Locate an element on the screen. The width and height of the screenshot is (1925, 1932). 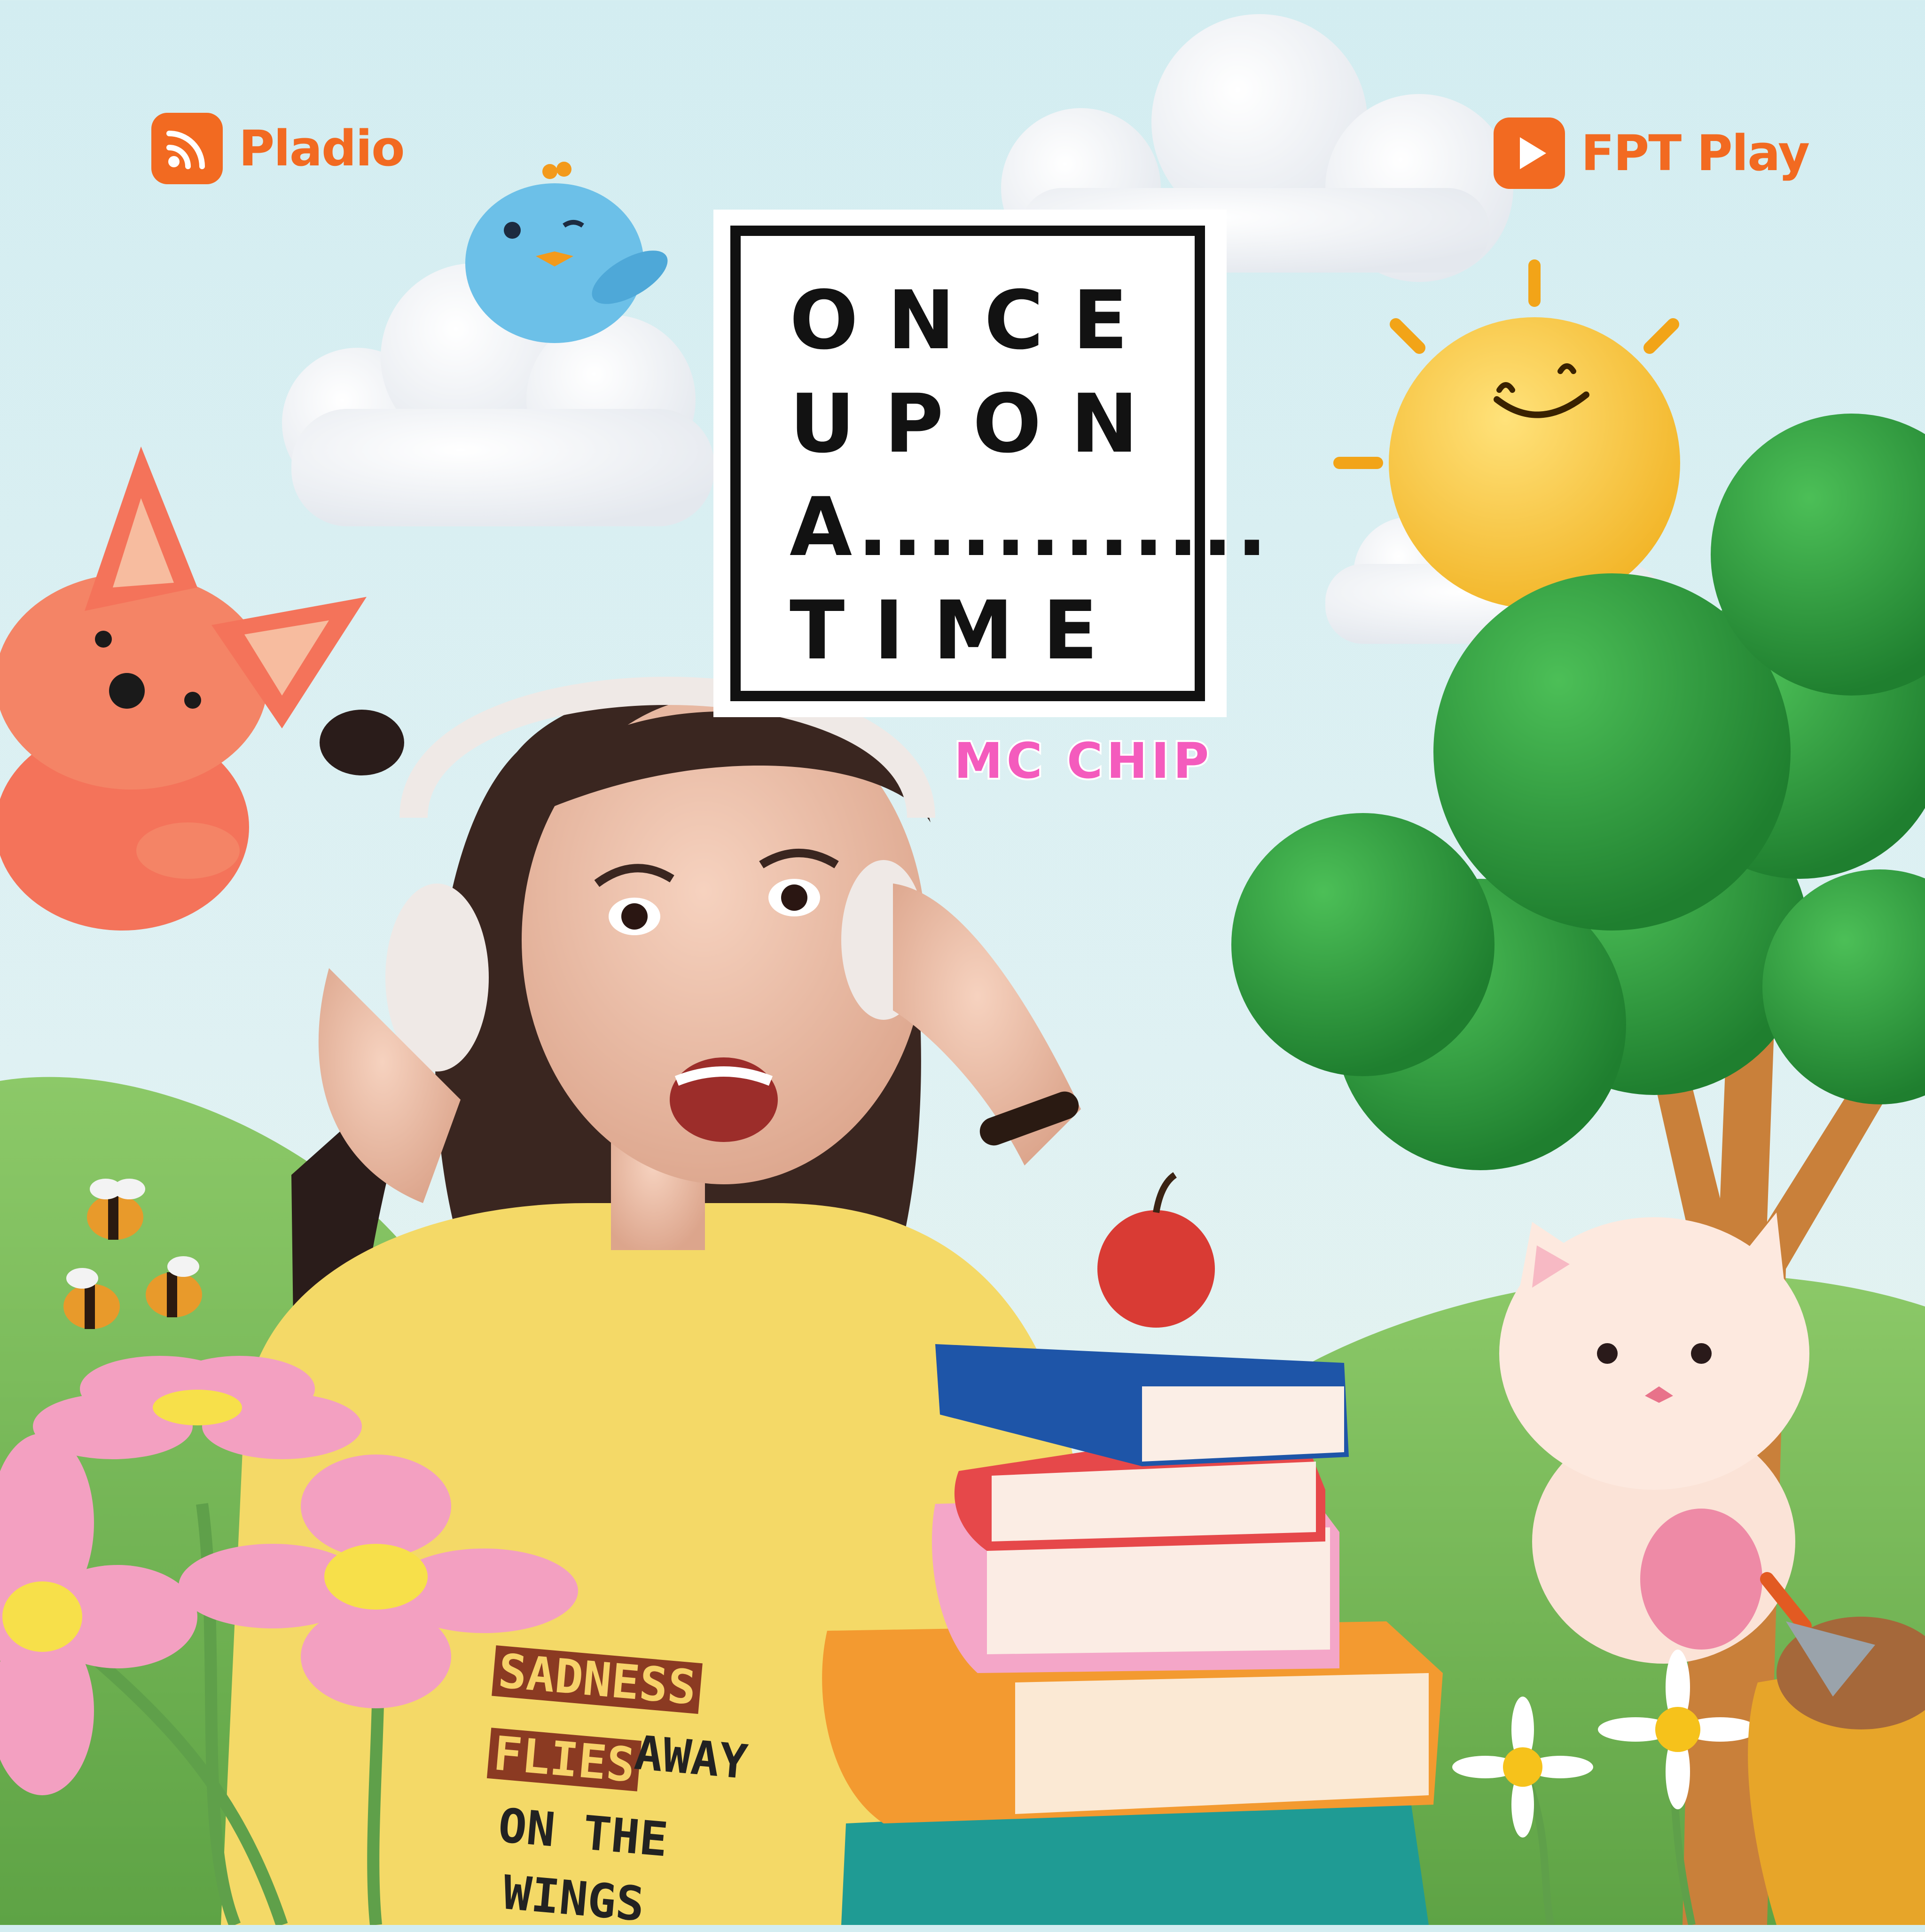
fpt-play-label: FPT Play is located at coordinates (1695, 153).